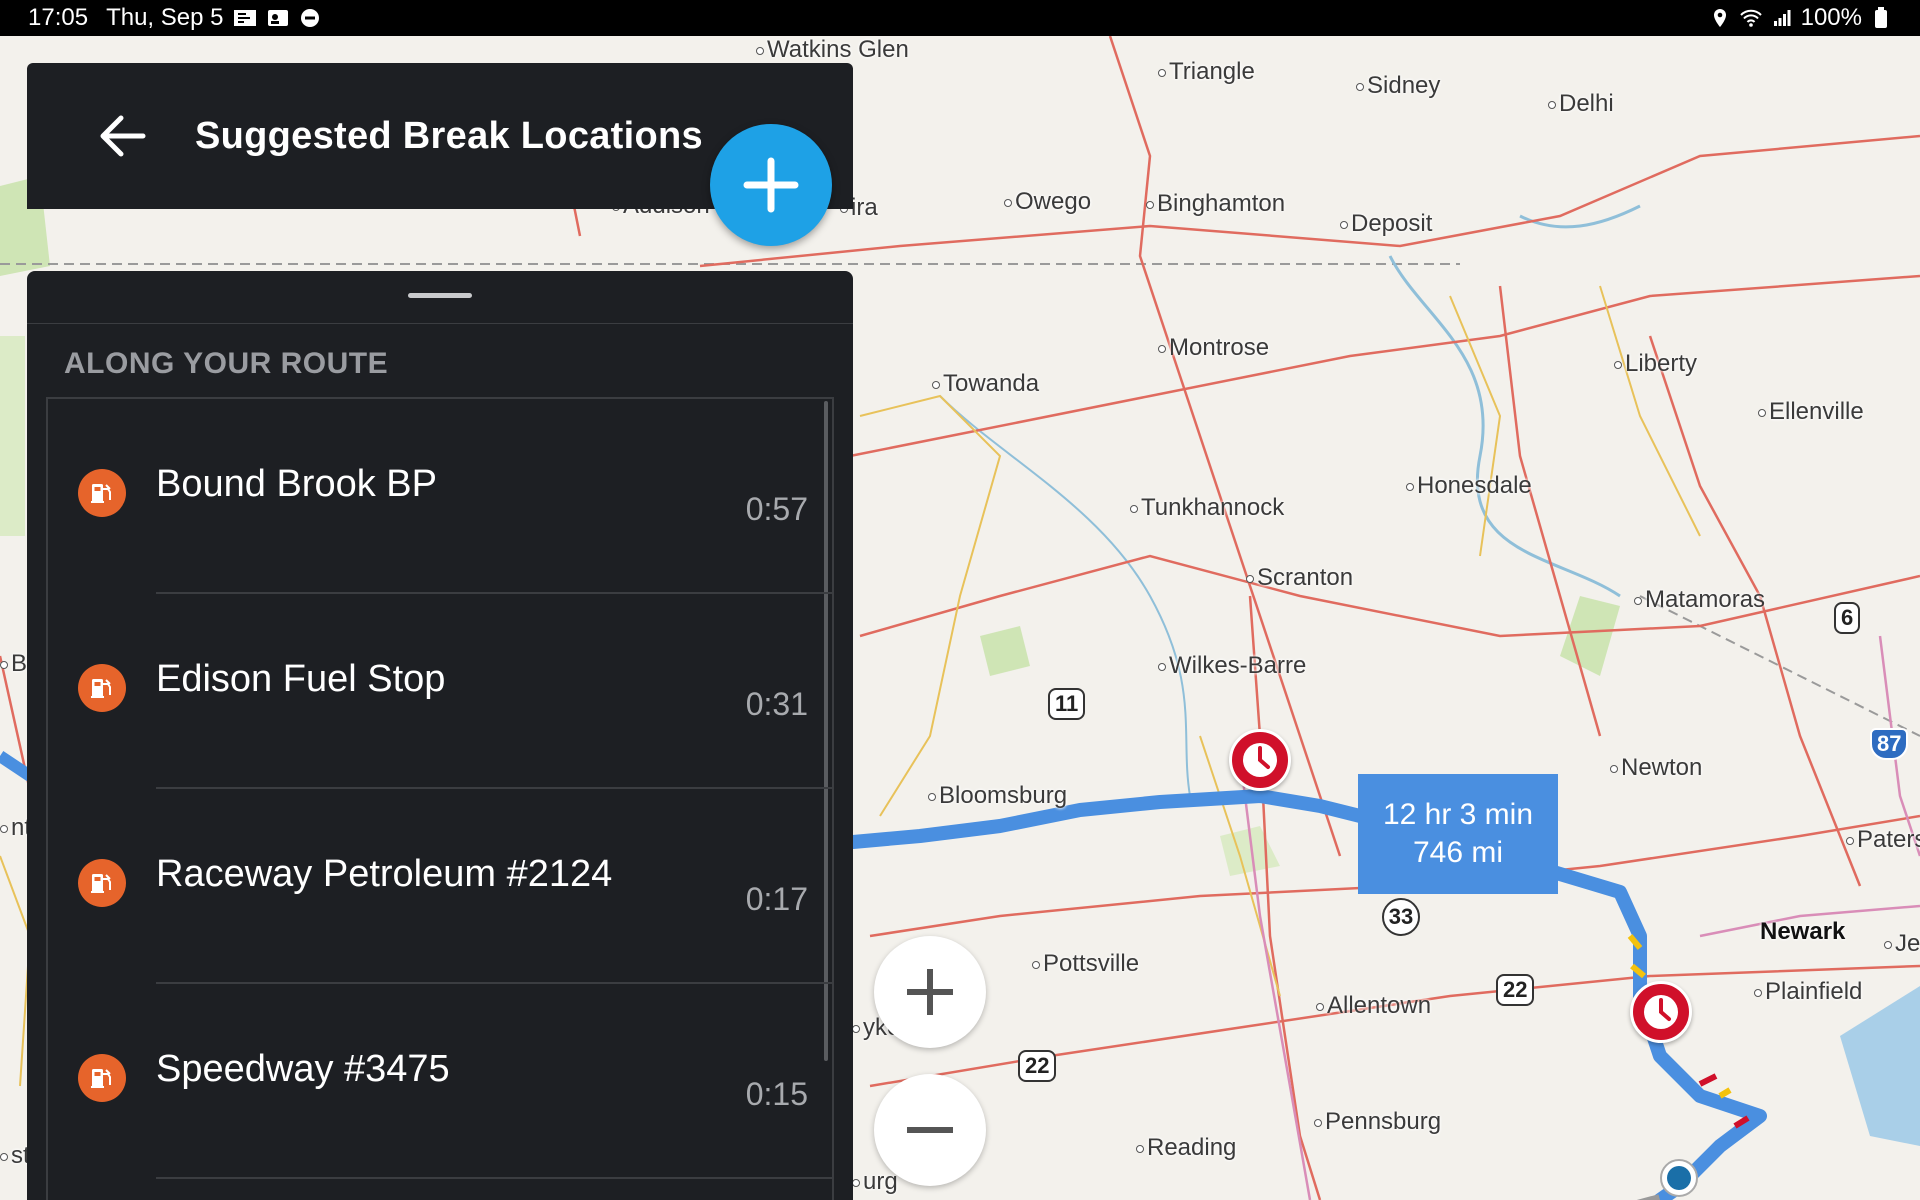  Describe the element at coordinates (776, 1094) in the screenshot. I see `break-location-time: 0:15` at that location.